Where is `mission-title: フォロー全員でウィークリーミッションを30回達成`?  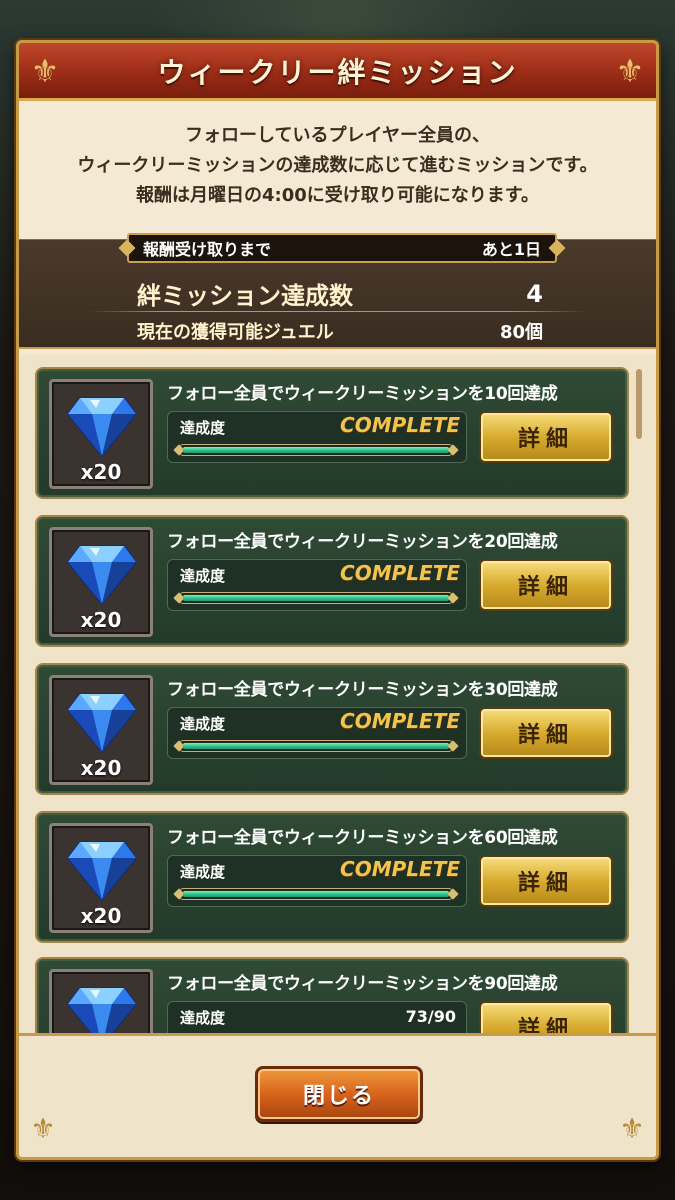 mission-title: フォロー全員でウィークリーミッションを30回達成 is located at coordinates (362, 690).